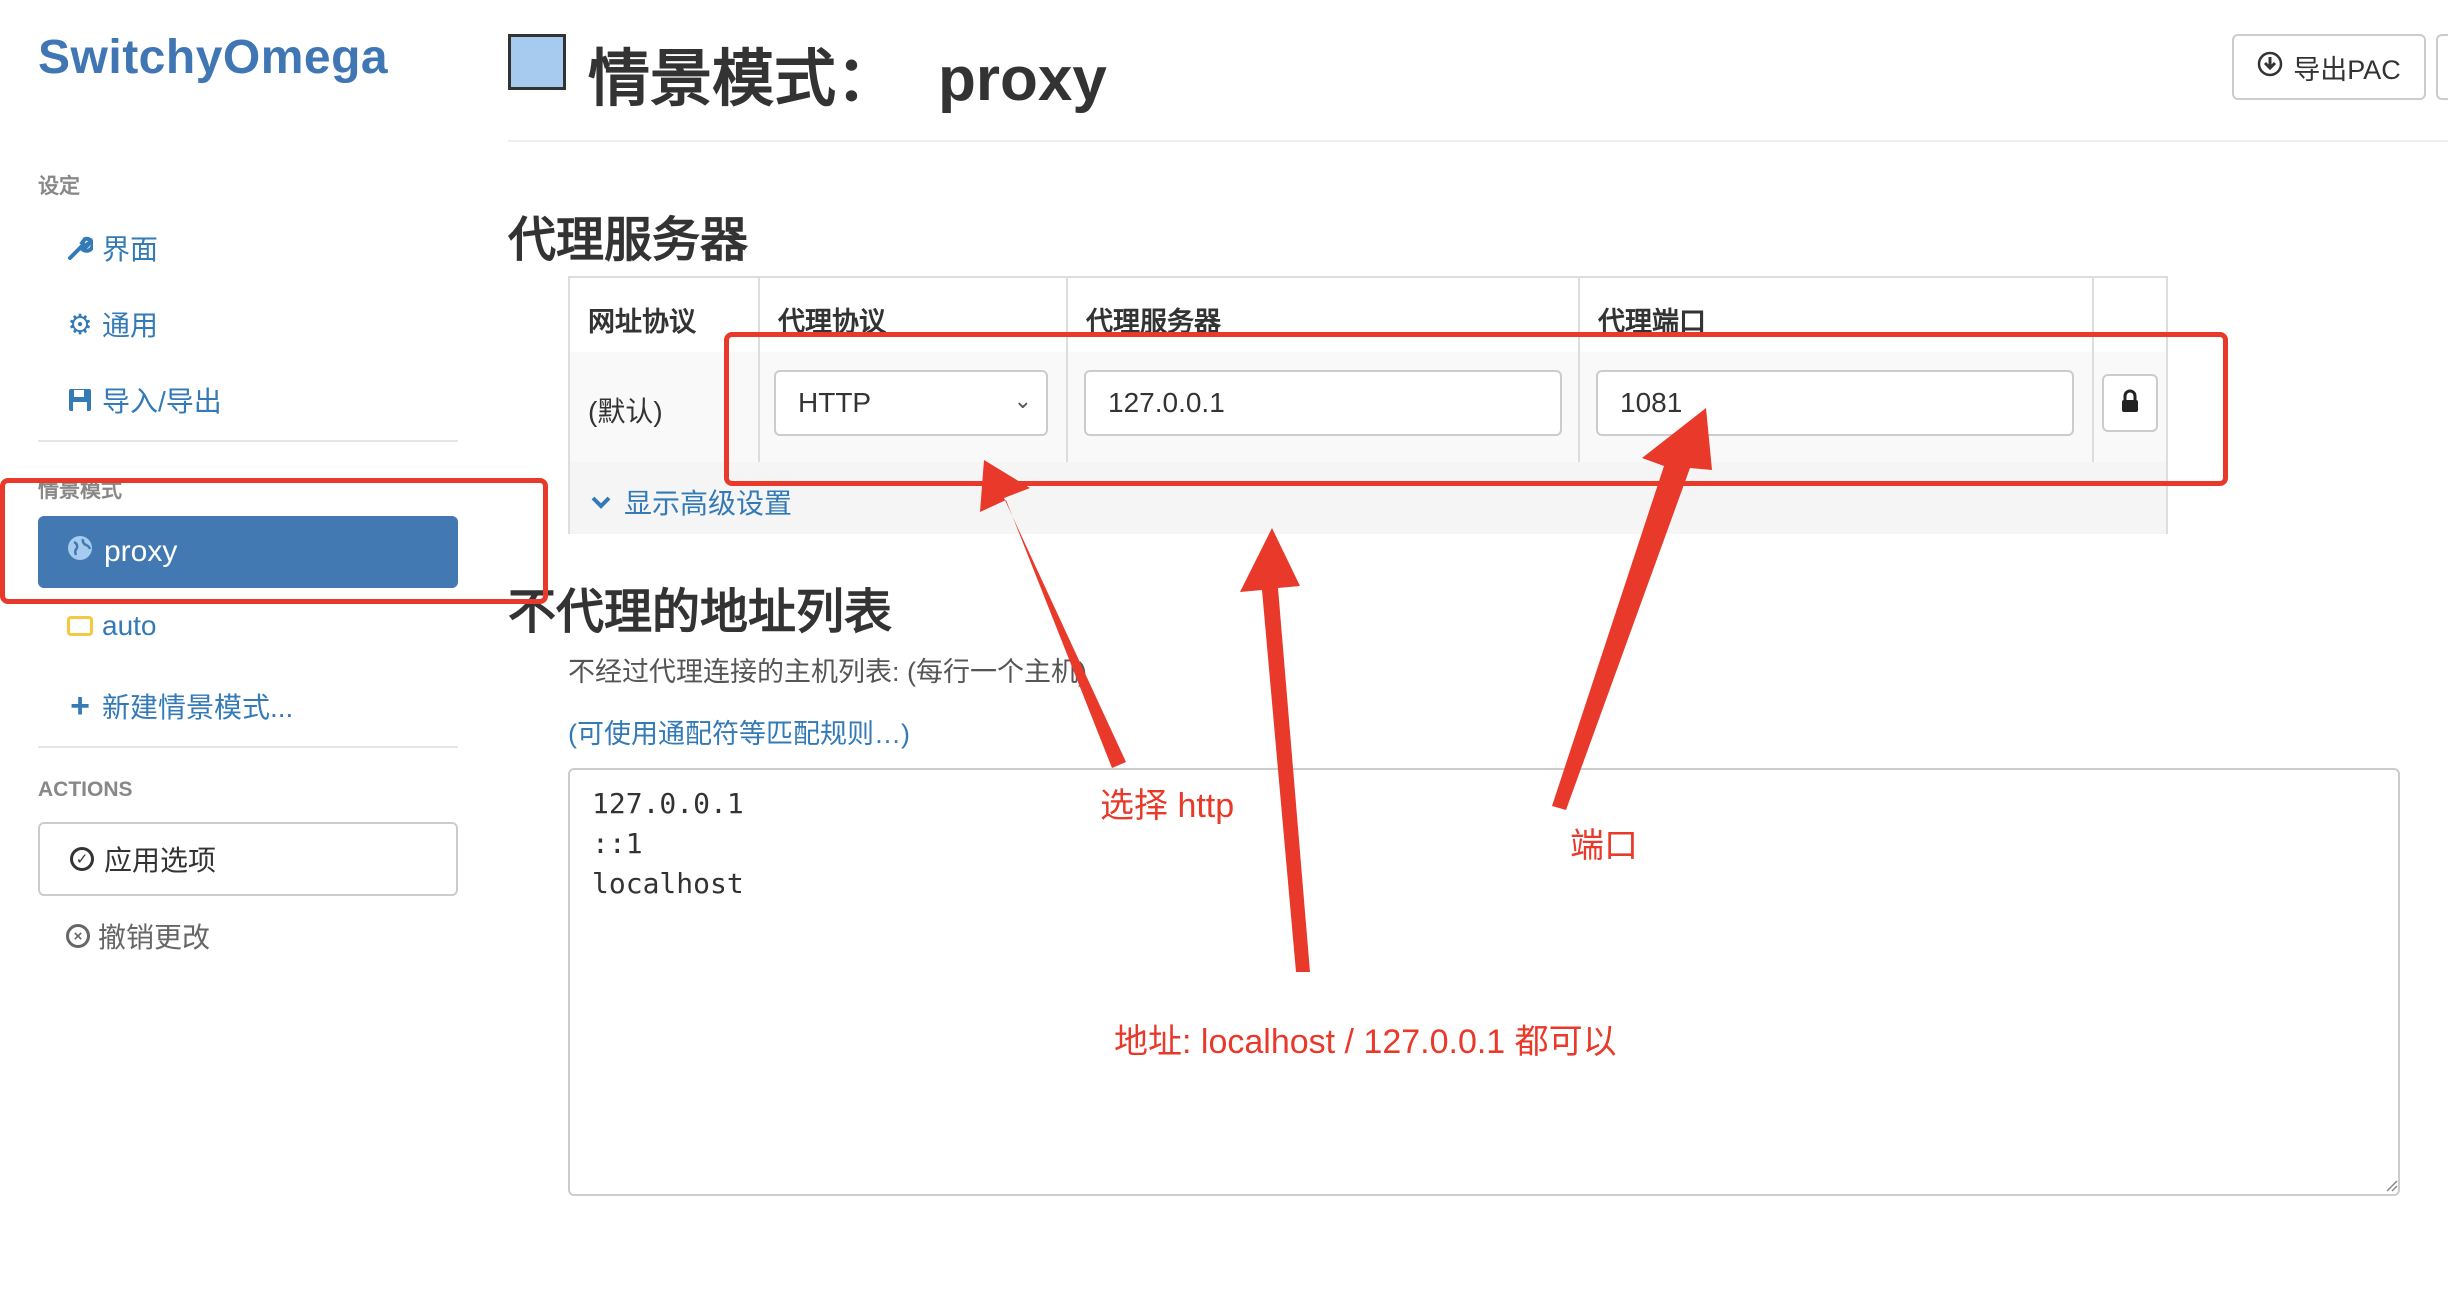 The image size is (2448, 1292). I want to click on proxy-table-footer: 显示高级设置, so click(1368, 498).